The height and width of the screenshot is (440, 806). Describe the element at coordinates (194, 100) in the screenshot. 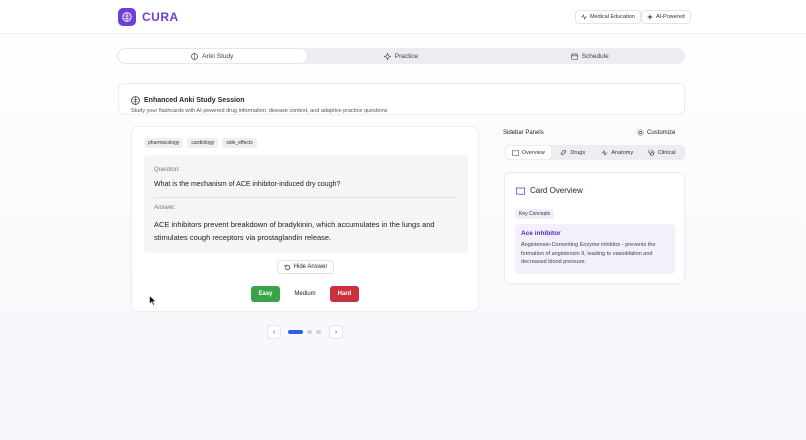

I see `session-title-text: Enhanced Anki Study Session` at that location.